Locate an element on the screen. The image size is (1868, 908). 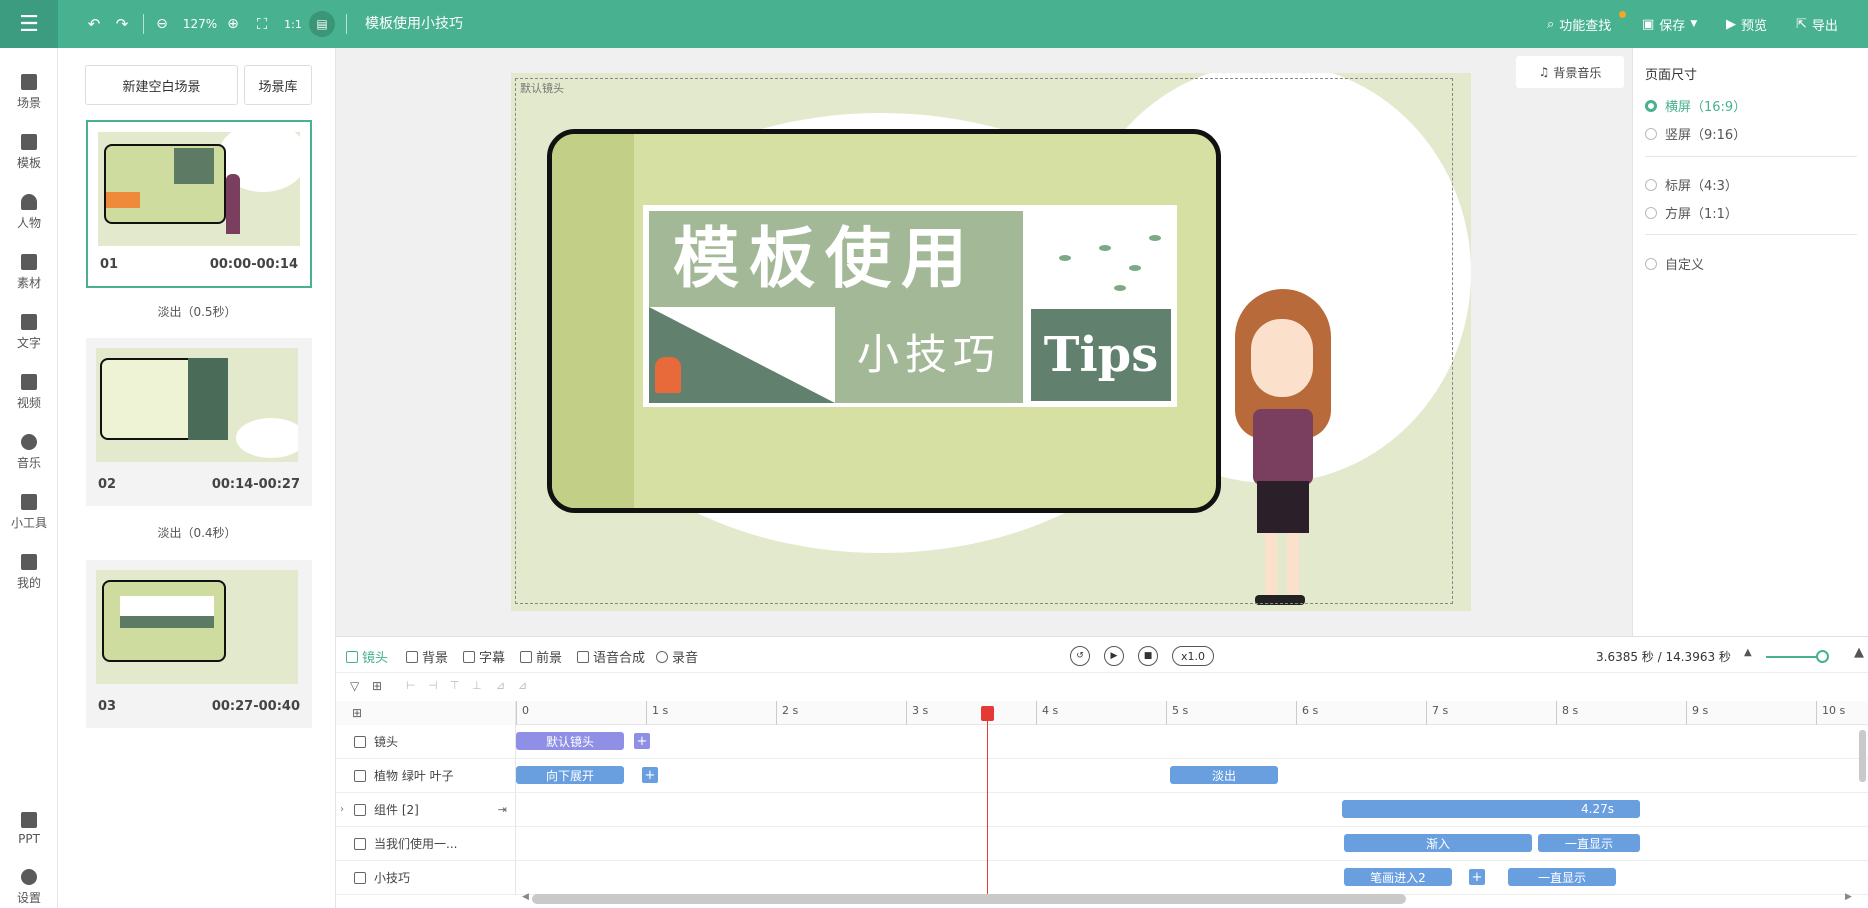
align-center-icon: ⊣ is located at coordinates (433, 685).